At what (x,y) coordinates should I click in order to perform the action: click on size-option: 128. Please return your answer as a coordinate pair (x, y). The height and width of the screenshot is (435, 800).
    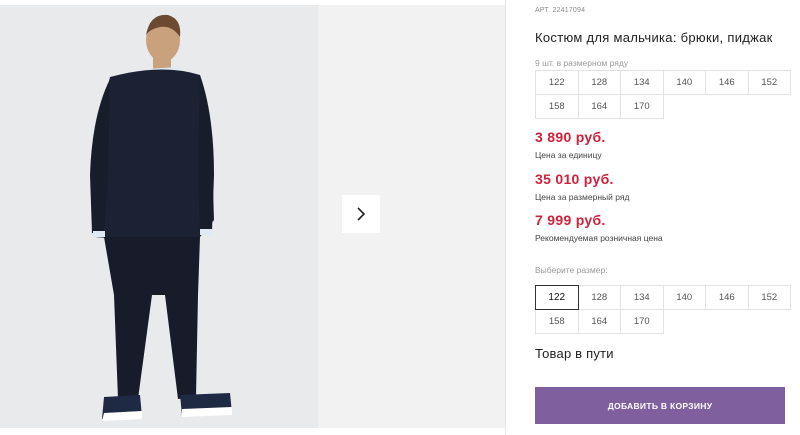
    Looking at the image, I should click on (599, 297).